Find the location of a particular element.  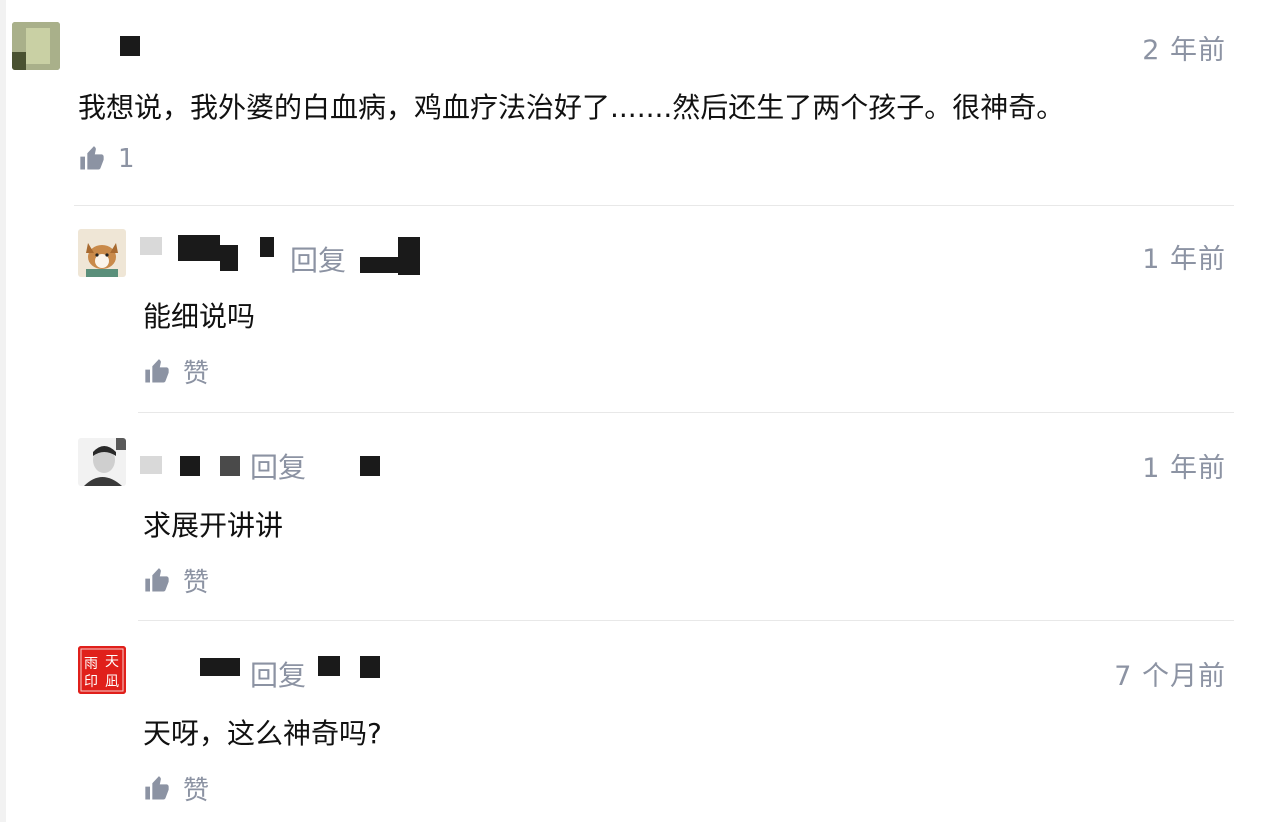

seal-char: 天 is located at coordinates (112, 662).